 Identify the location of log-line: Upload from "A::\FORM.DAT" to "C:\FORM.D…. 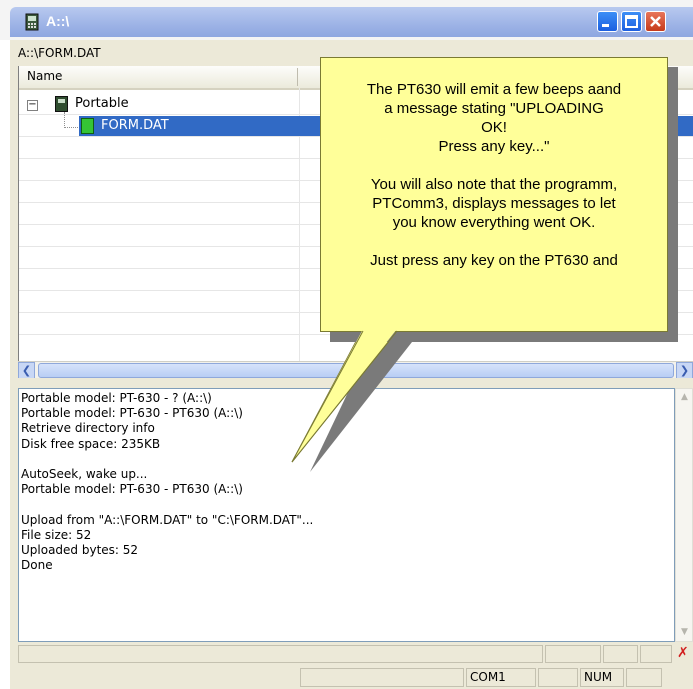
(167, 519).